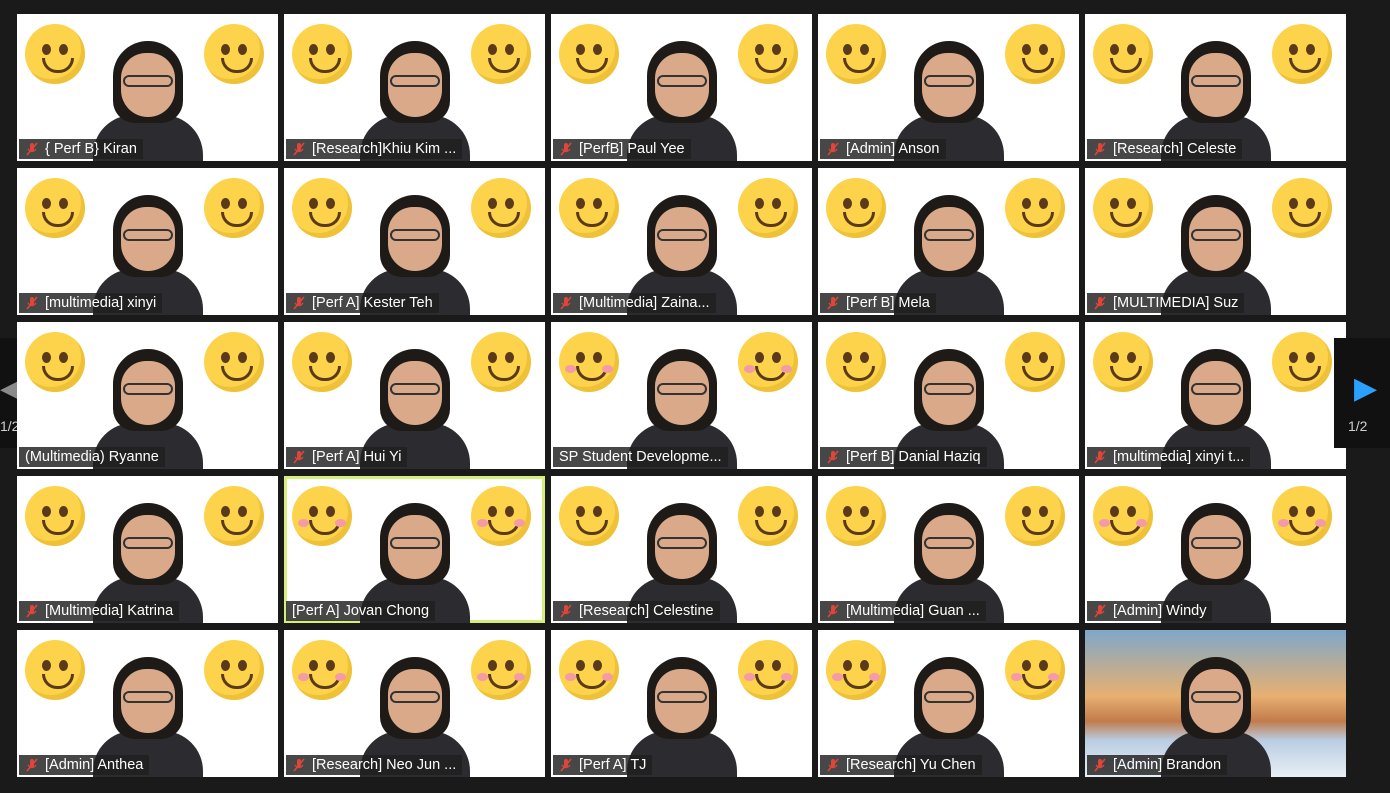 Image resolution: width=1390 pixels, height=793 pixels. What do you see at coordinates (681, 703) in the screenshot?
I see `participant-tile: [Perf A] TJ` at bounding box center [681, 703].